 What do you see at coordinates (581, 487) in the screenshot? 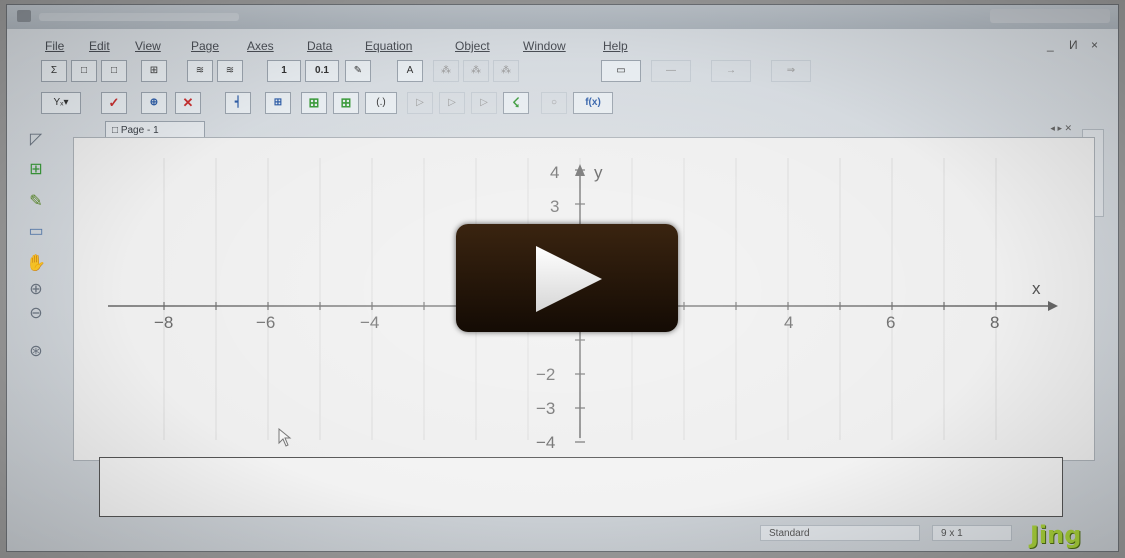
I see `expression-entry-box` at bounding box center [581, 487].